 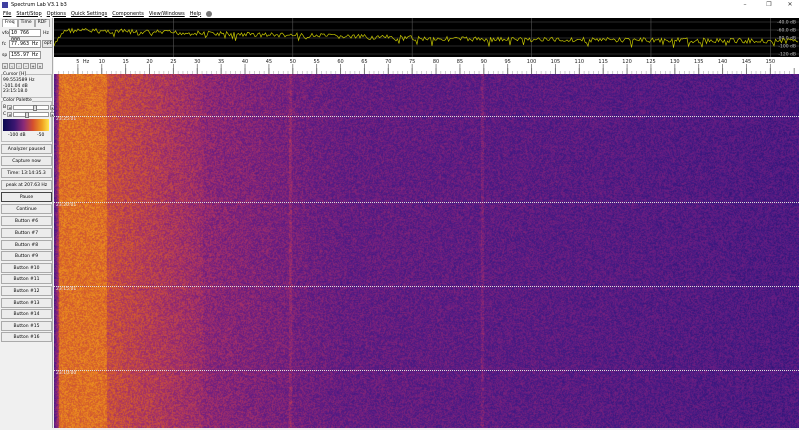 What do you see at coordinates (786, 31) in the screenshot?
I see `db-label: -60.0 dB` at bounding box center [786, 31].